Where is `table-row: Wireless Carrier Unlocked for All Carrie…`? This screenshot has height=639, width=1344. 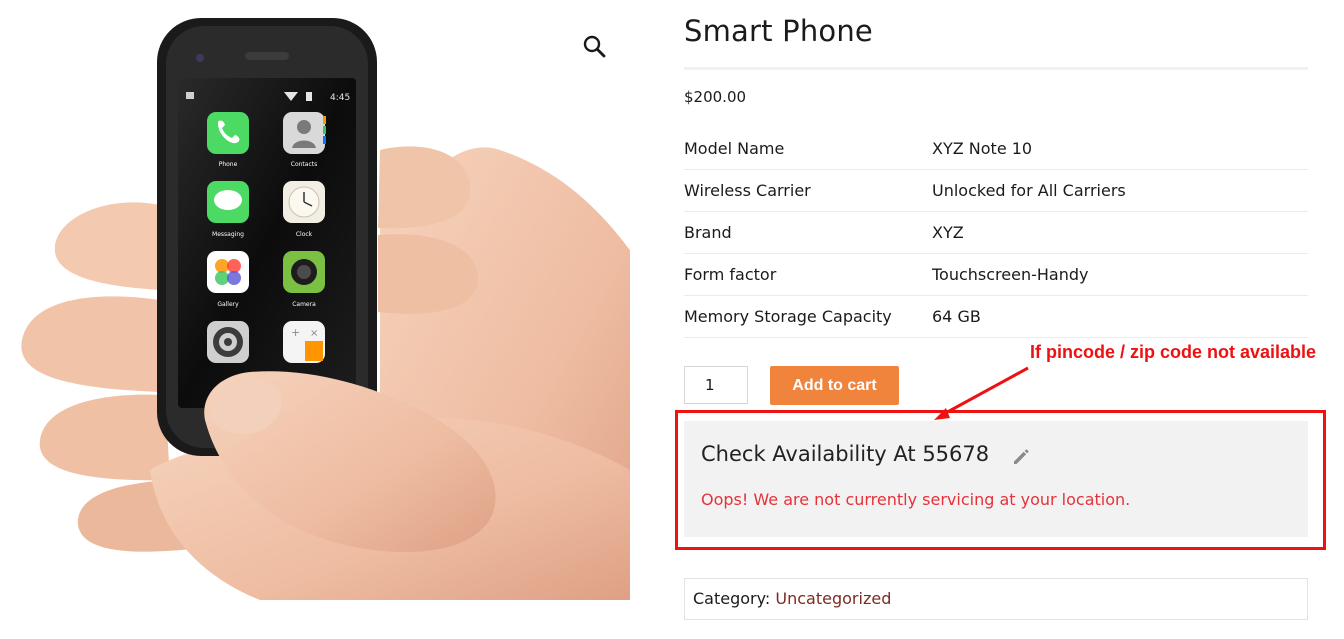 table-row: Wireless Carrier Unlocked for All Carrie… is located at coordinates (996, 190).